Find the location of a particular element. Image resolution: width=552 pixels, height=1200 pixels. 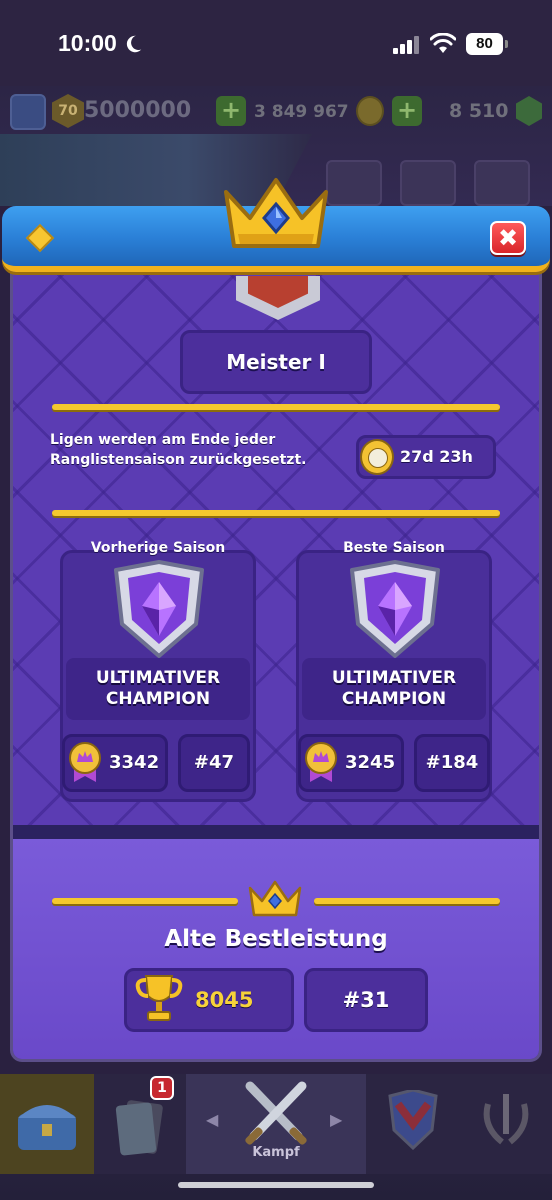

trophy-icon is located at coordinates (159, 998).